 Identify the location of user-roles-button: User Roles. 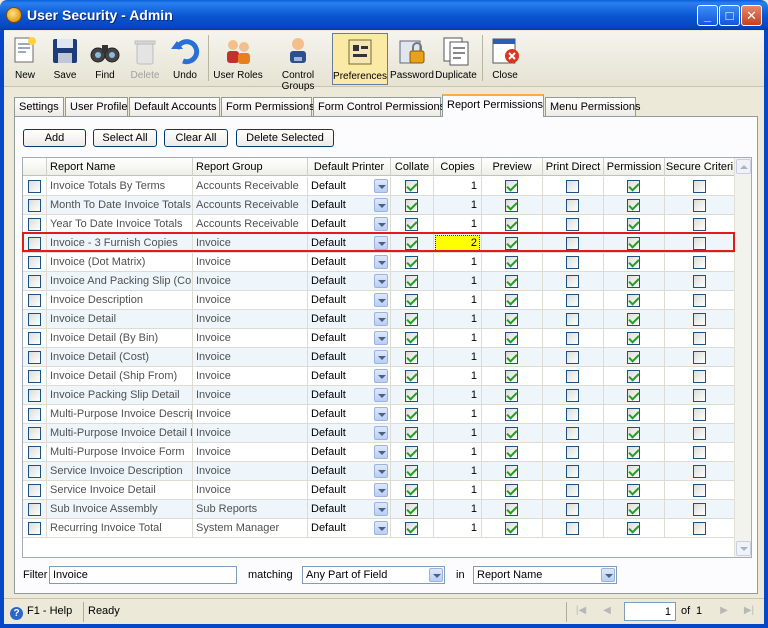
(238, 59).